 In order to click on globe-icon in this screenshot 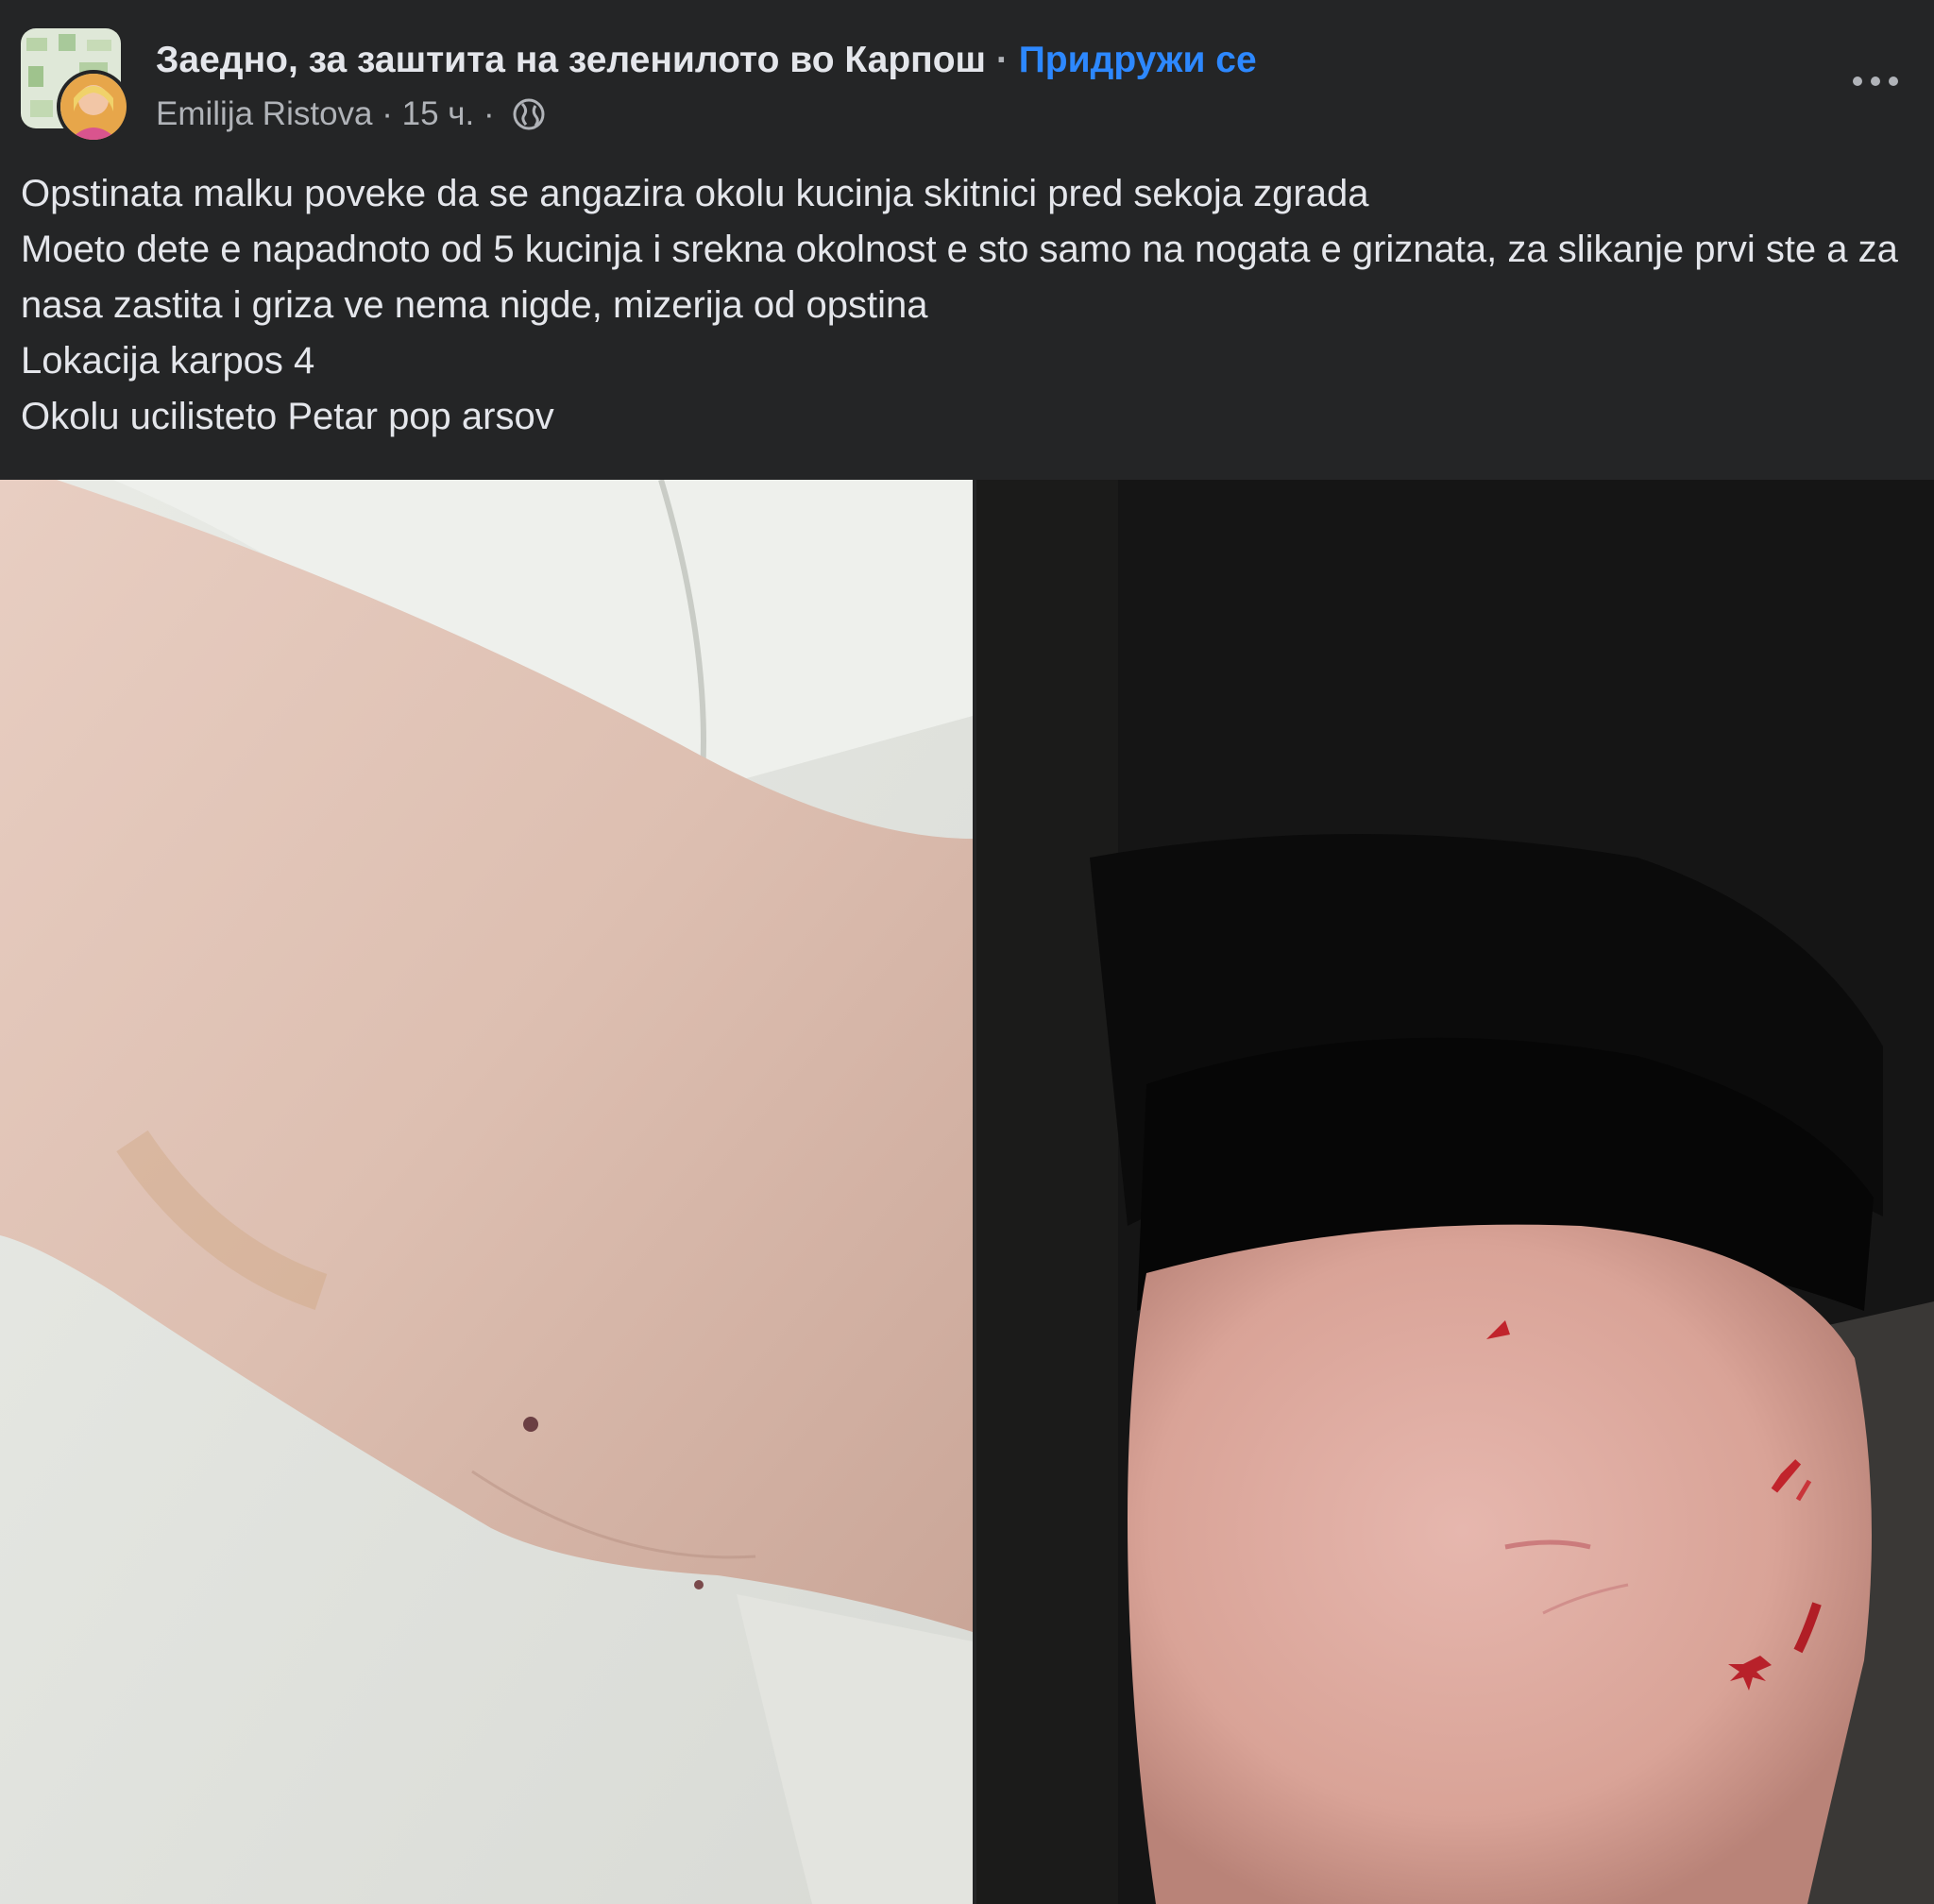, I will do `click(529, 114)`.